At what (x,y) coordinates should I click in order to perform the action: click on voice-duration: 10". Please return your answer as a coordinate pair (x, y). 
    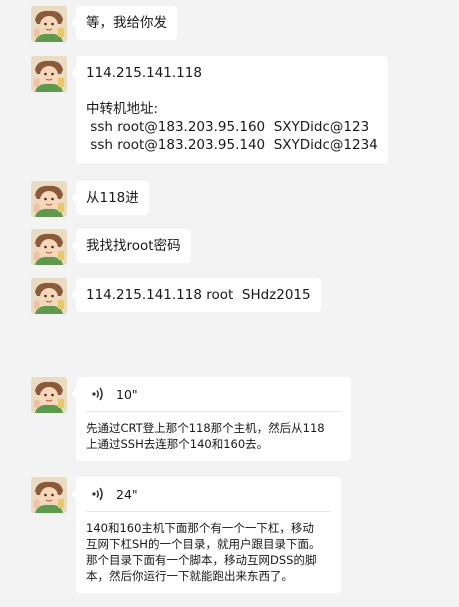
    Looking at the image, I should click on (127, 394).